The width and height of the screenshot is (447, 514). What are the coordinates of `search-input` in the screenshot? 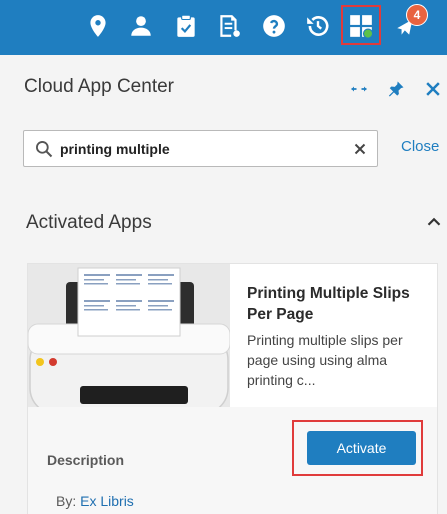 It's located at (202, 149).